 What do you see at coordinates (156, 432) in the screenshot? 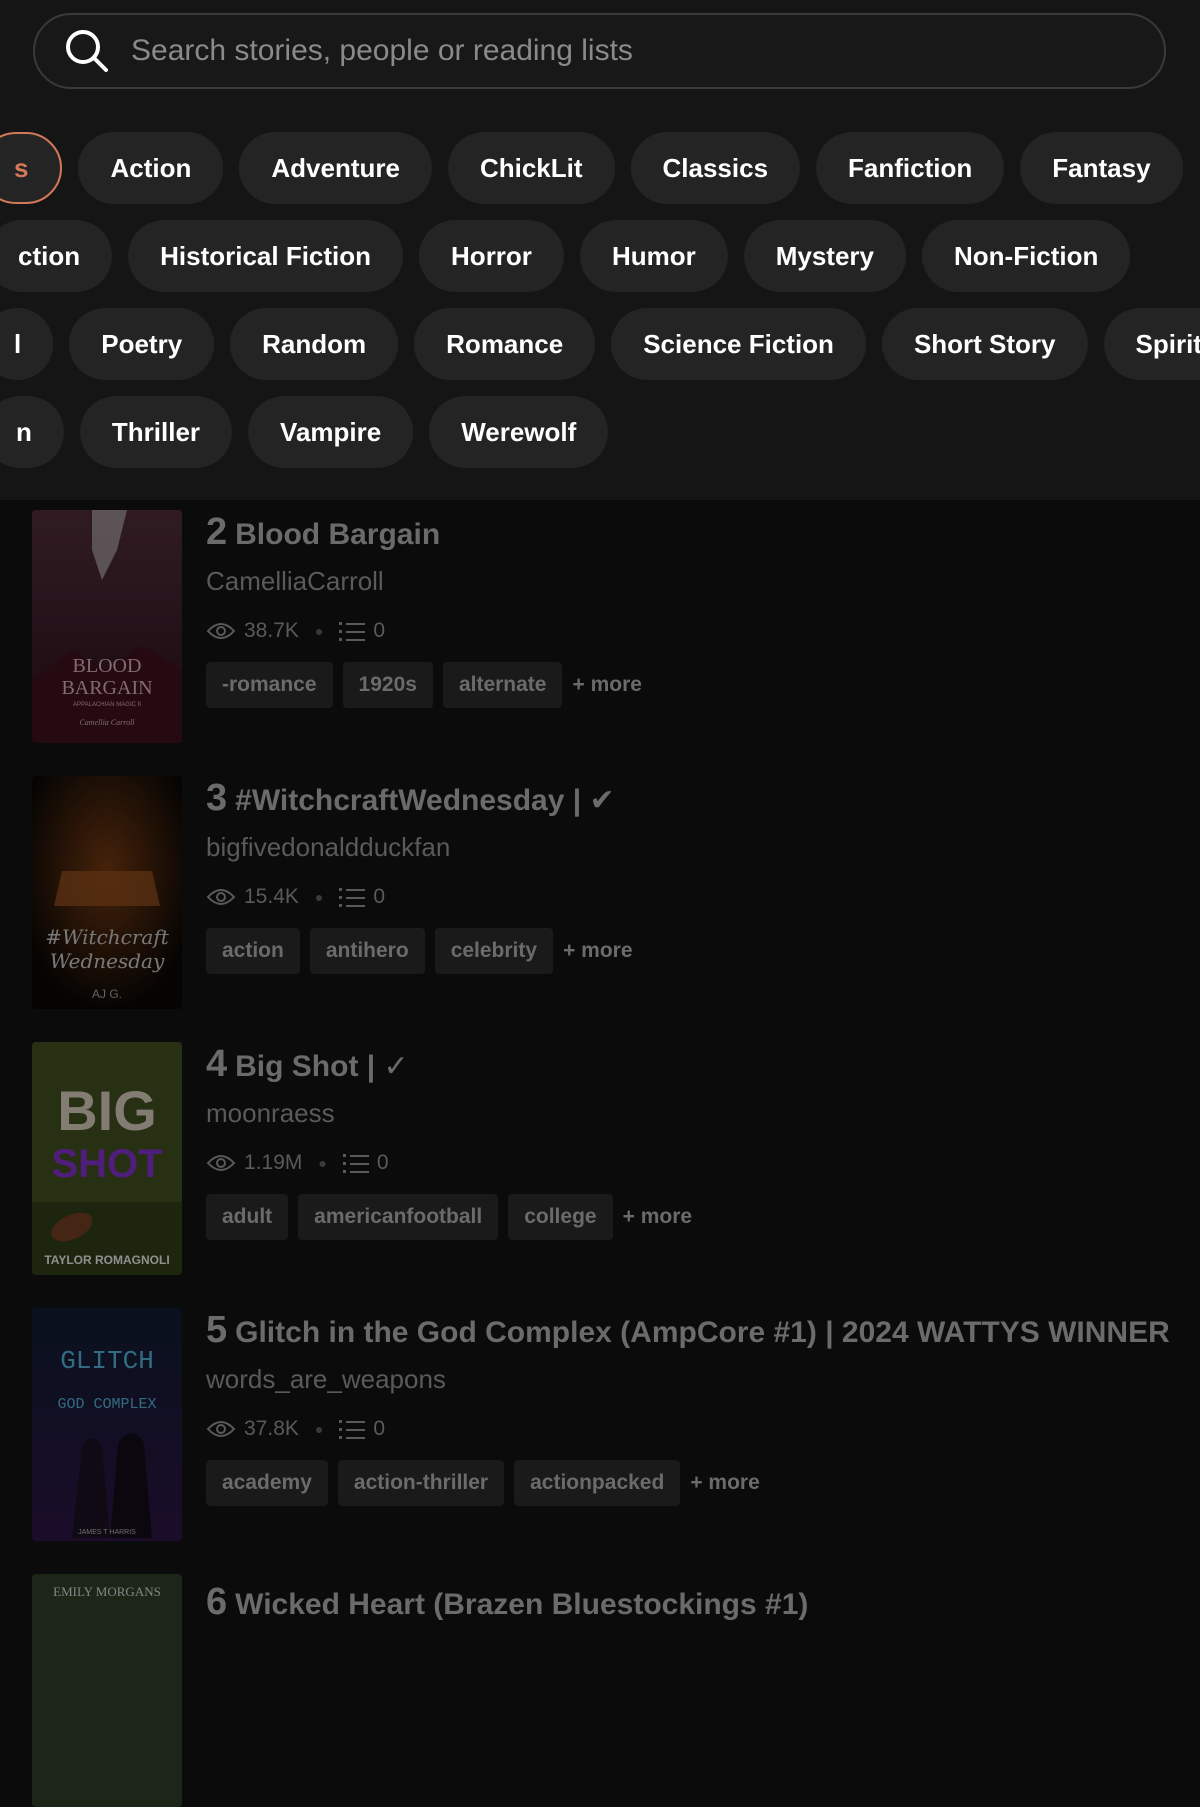
I see `genre-pill-thriller: Thriller` at bounding box center [156, 432].